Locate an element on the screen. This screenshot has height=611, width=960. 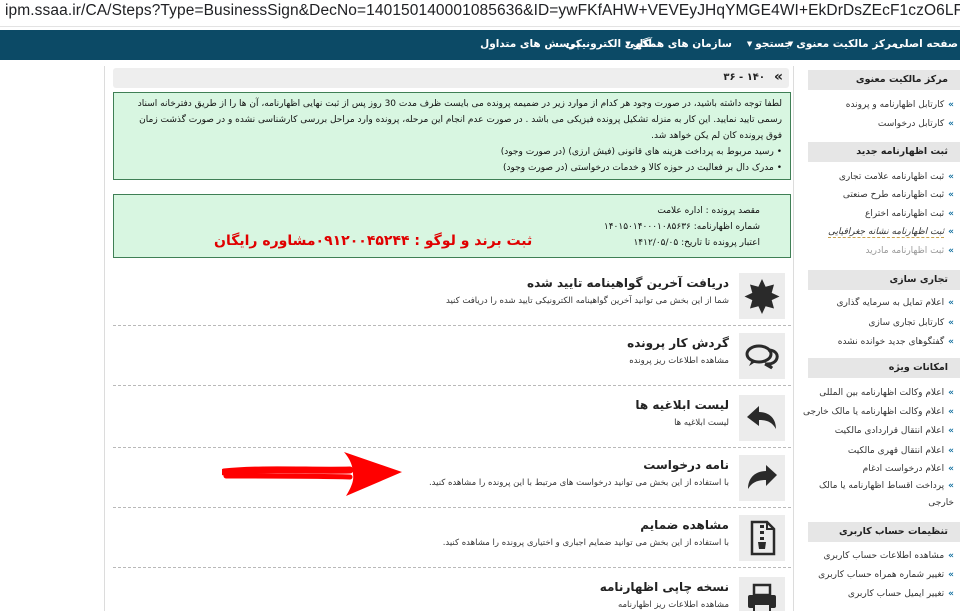
chat-bubbles-icon is located at coordinates (762, 356).